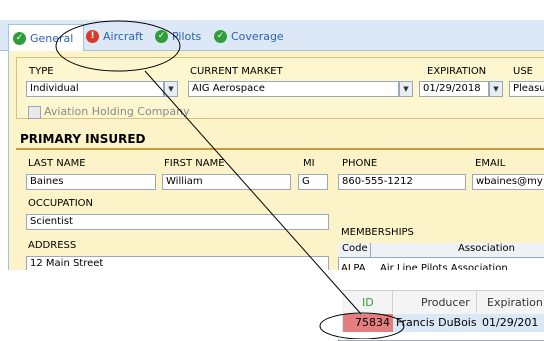 This screenshot has width=544, height=341. Describe the element at coordinates (118, 46) in the screenshot. I see `callout-ellipse-tabs` at that location.